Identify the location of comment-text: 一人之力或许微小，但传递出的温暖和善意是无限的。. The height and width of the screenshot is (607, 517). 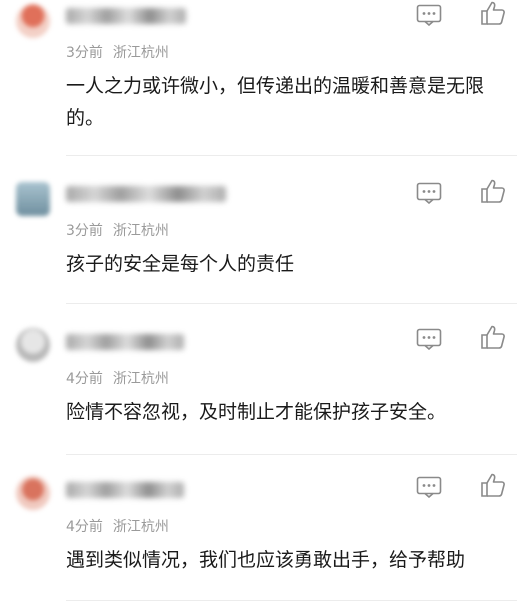
(275, 102).